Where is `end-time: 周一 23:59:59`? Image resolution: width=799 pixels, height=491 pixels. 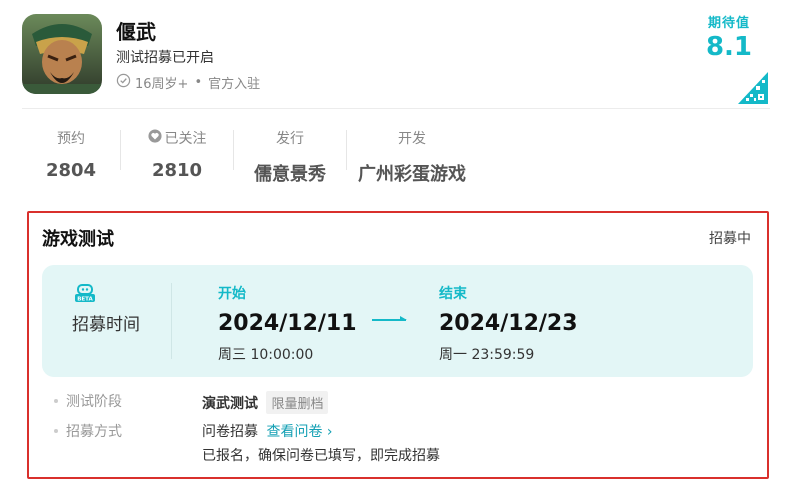
end-time: 周一 23:59:59 is located at coordinates (487, 355).